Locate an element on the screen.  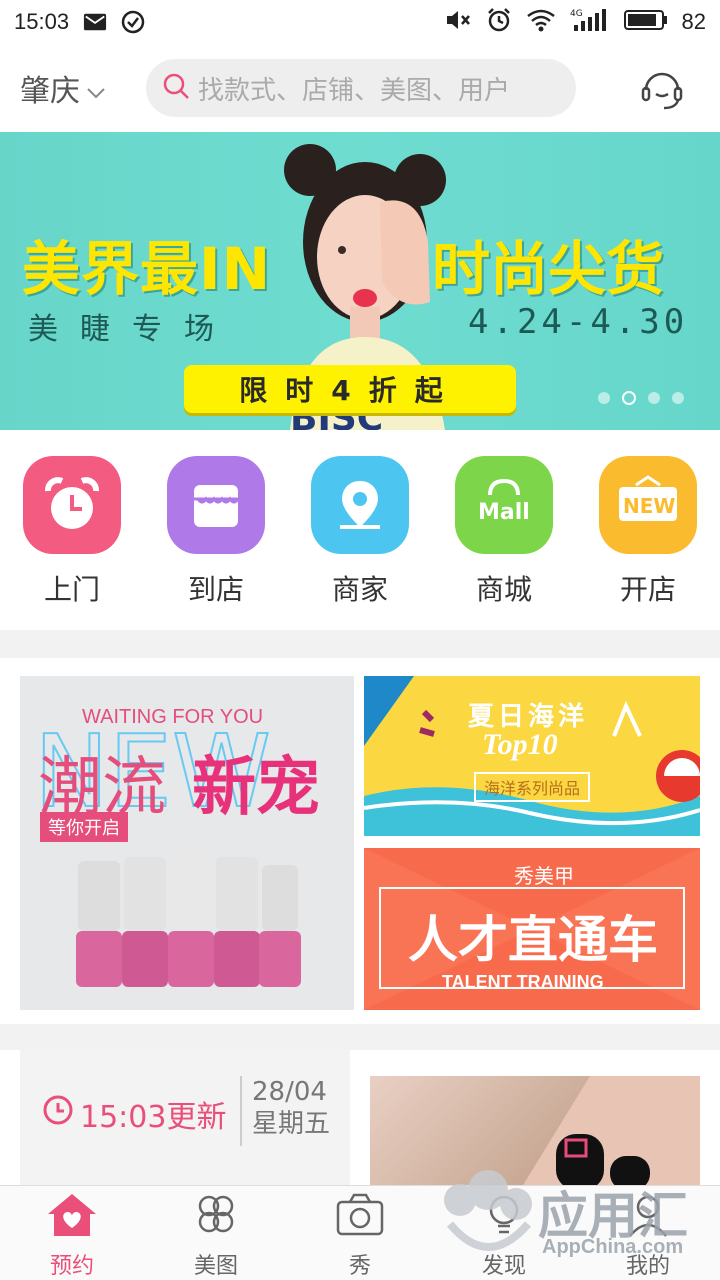
promo-tagline: WAITING FOR YOU is located at coordinates (173, 717).